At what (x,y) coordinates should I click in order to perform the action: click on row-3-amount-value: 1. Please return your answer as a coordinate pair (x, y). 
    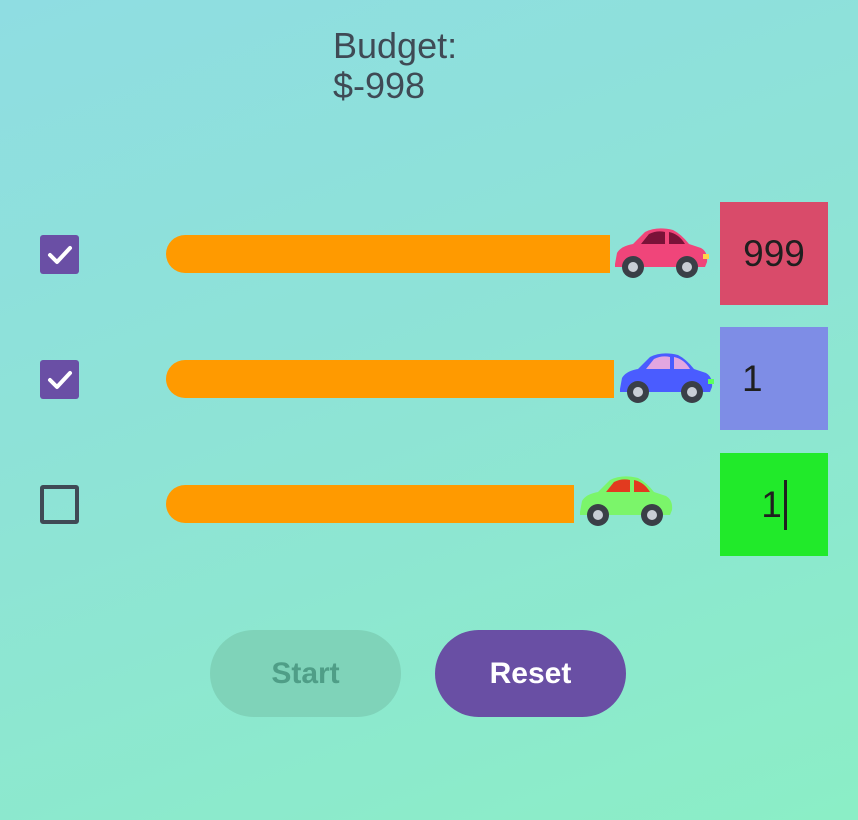
    Looking at the image, I should click on (771, 504).